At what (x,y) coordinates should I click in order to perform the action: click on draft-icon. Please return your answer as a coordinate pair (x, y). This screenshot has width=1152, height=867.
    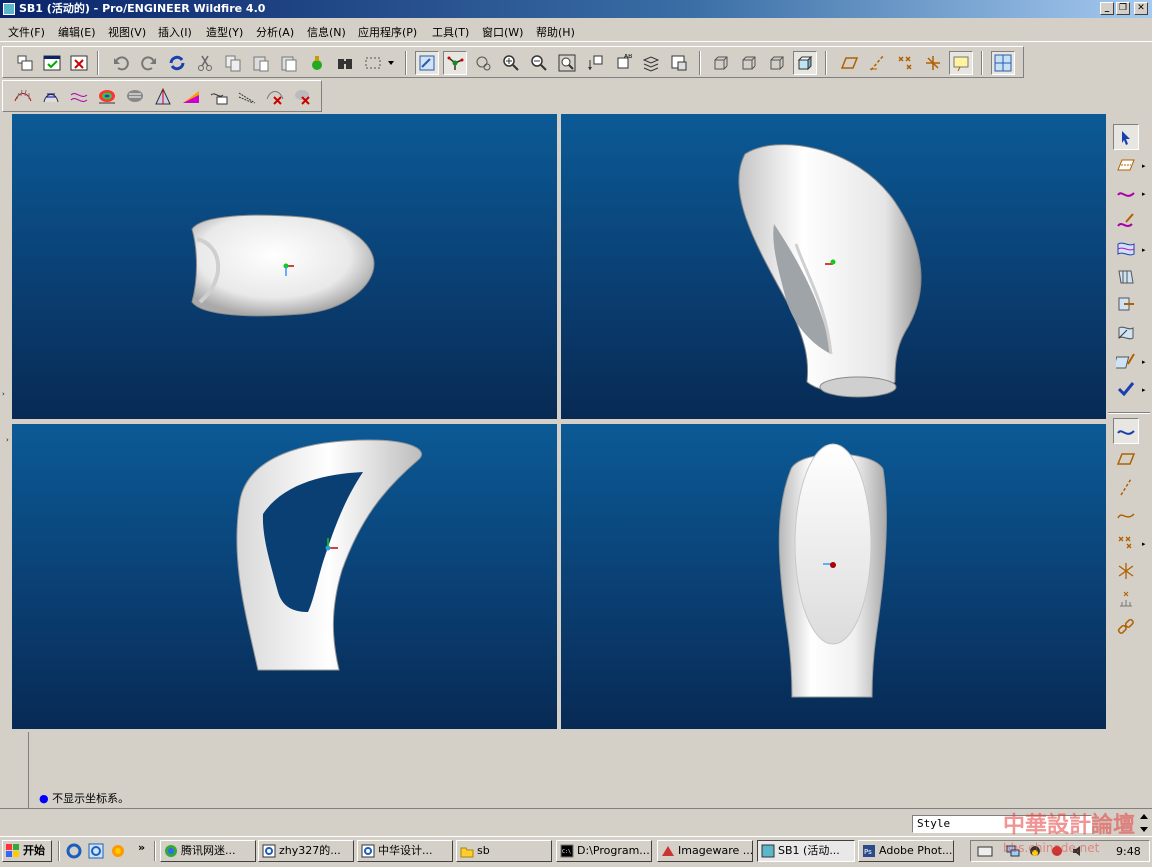
    Looking at the image, I should click on (163, 97).